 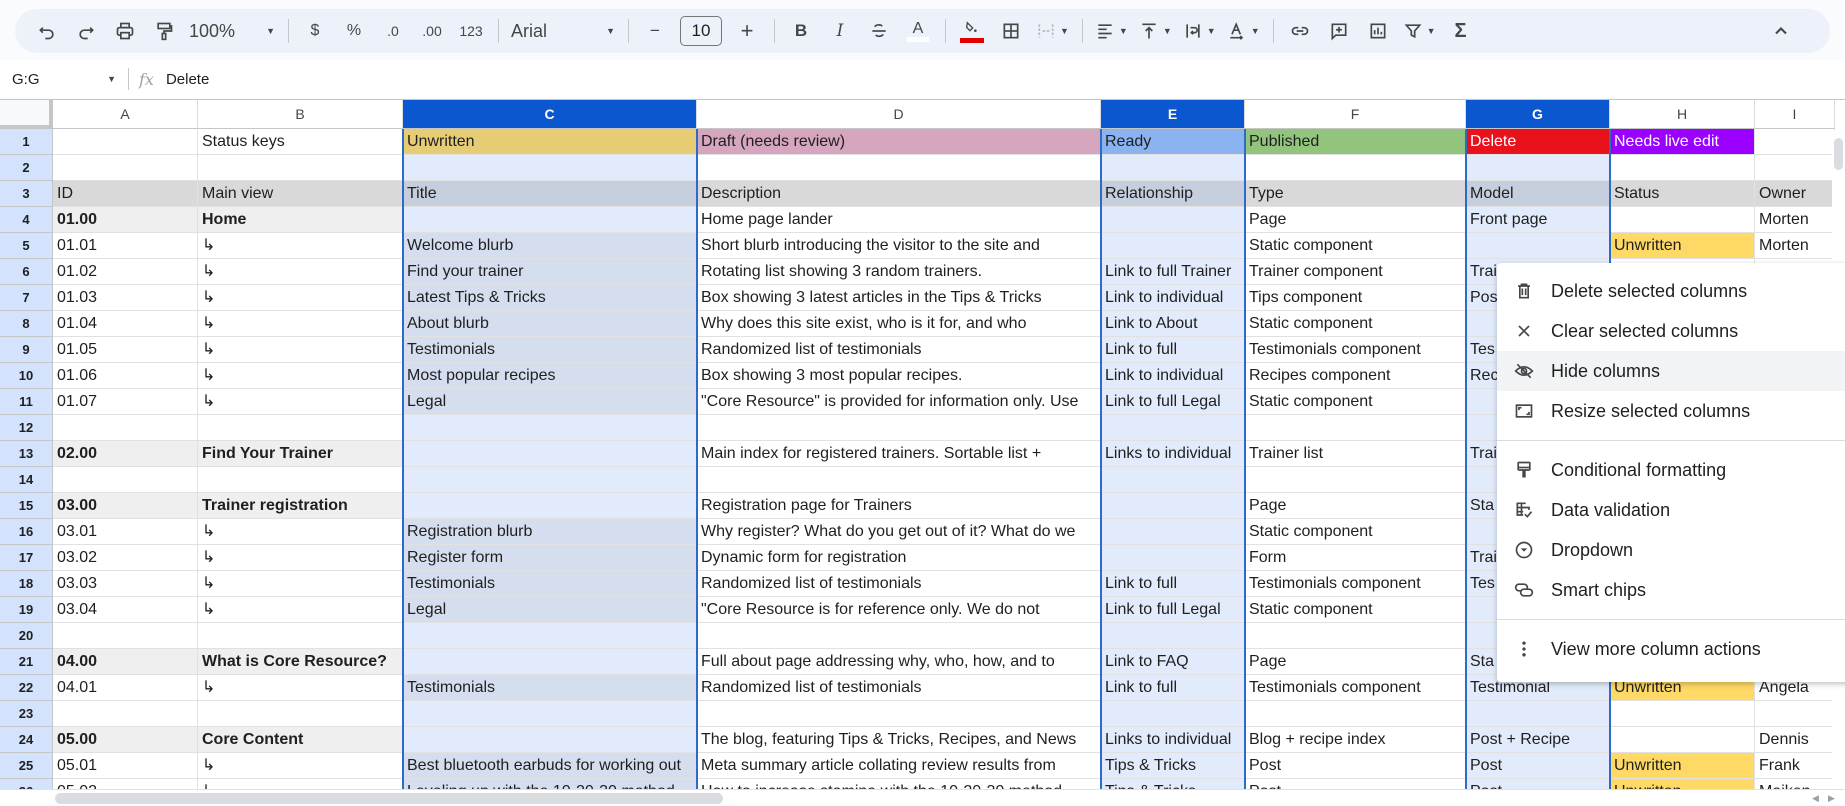 What do you see at coordinates (315, 31) in the screenshot?
I see `currency-format-button: $` at bounding box center [315, 31].